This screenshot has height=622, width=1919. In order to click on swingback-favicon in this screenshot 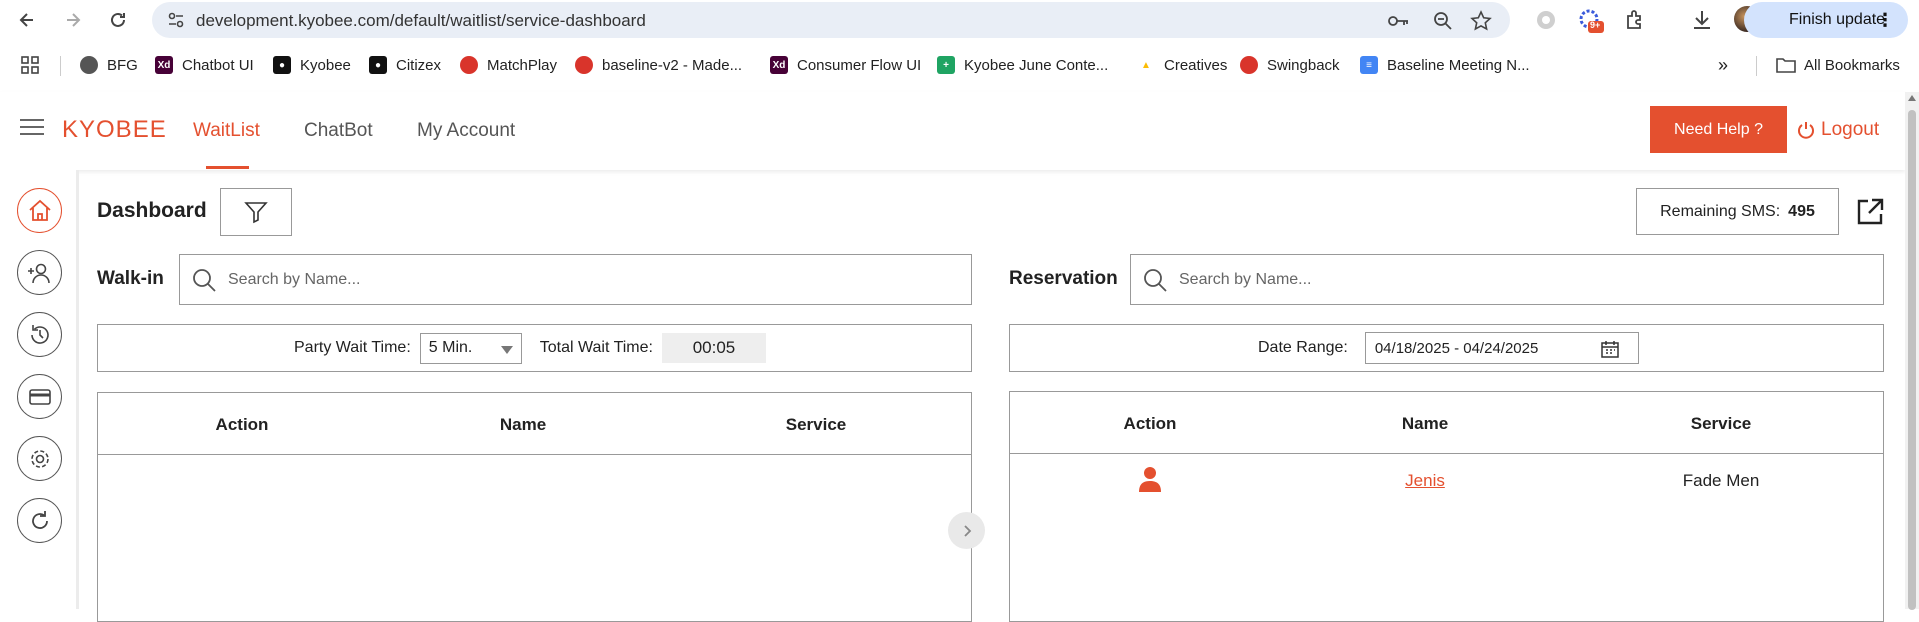, I will do `click(1249, 65)`.